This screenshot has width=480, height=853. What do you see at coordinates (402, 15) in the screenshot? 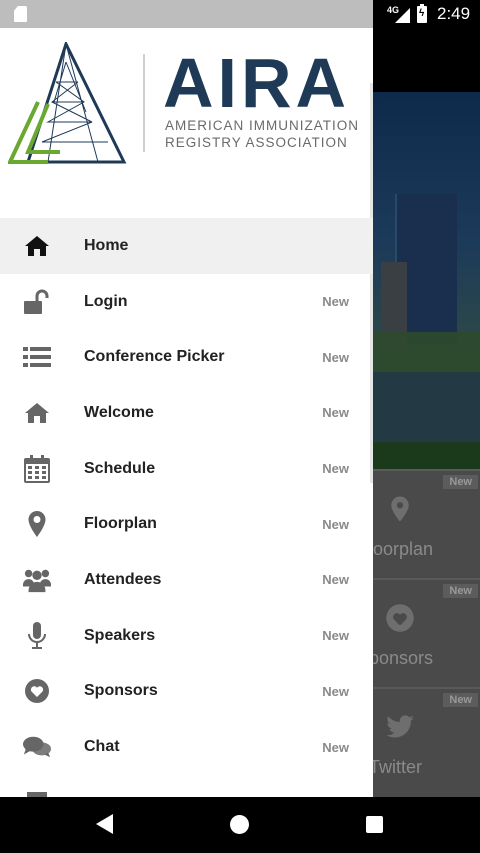
I see `signal-icon` at bounding box center [402, 15].